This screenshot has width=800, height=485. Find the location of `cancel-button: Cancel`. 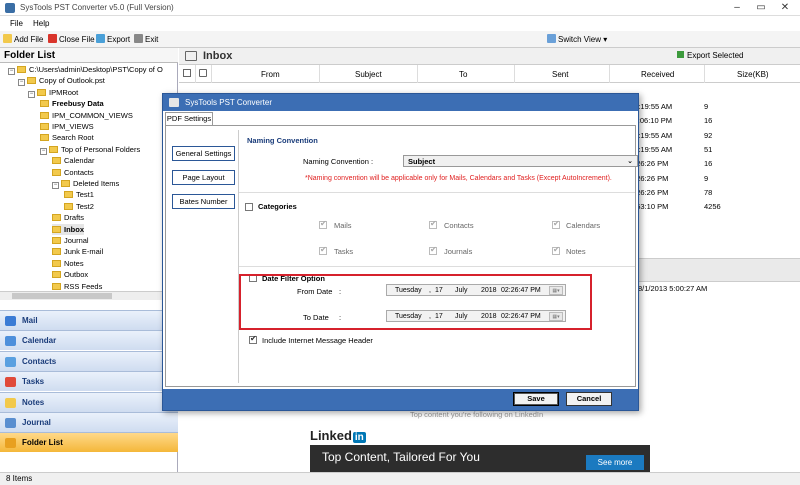

cancel-button: Cancel is located at coordinates (589, 399).